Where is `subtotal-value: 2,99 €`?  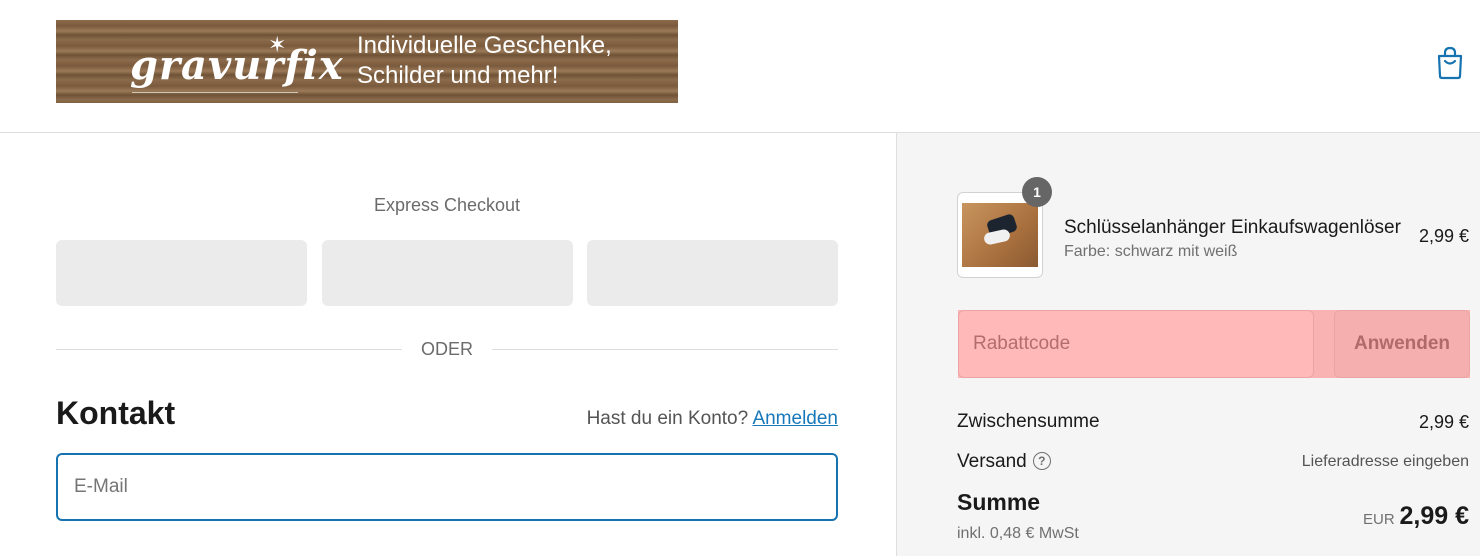
subtotal-value: 2,99 € is located at coordinates (1443, 422).